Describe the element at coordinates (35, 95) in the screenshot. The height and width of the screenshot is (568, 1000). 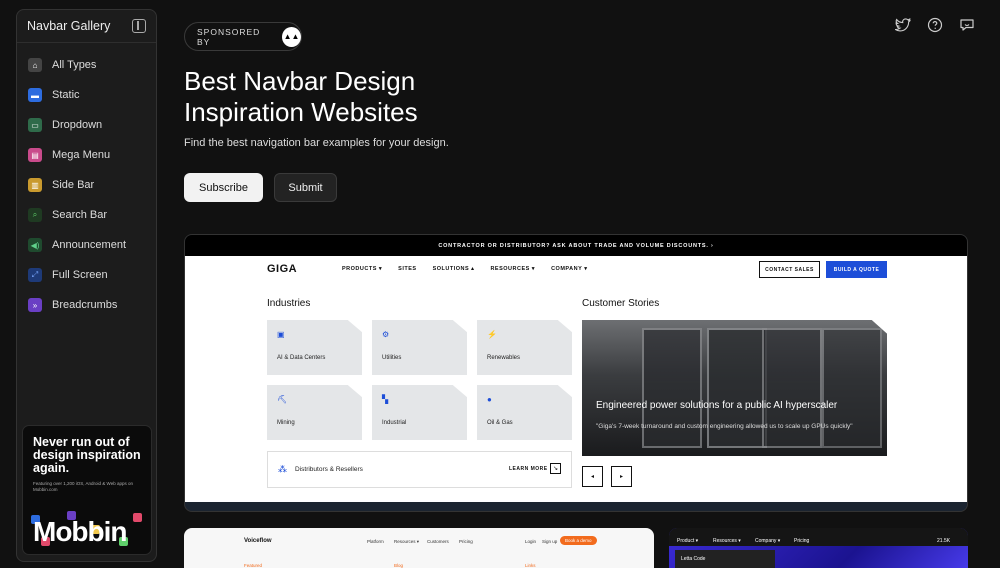
I see `static-icon: ▬` at that location.